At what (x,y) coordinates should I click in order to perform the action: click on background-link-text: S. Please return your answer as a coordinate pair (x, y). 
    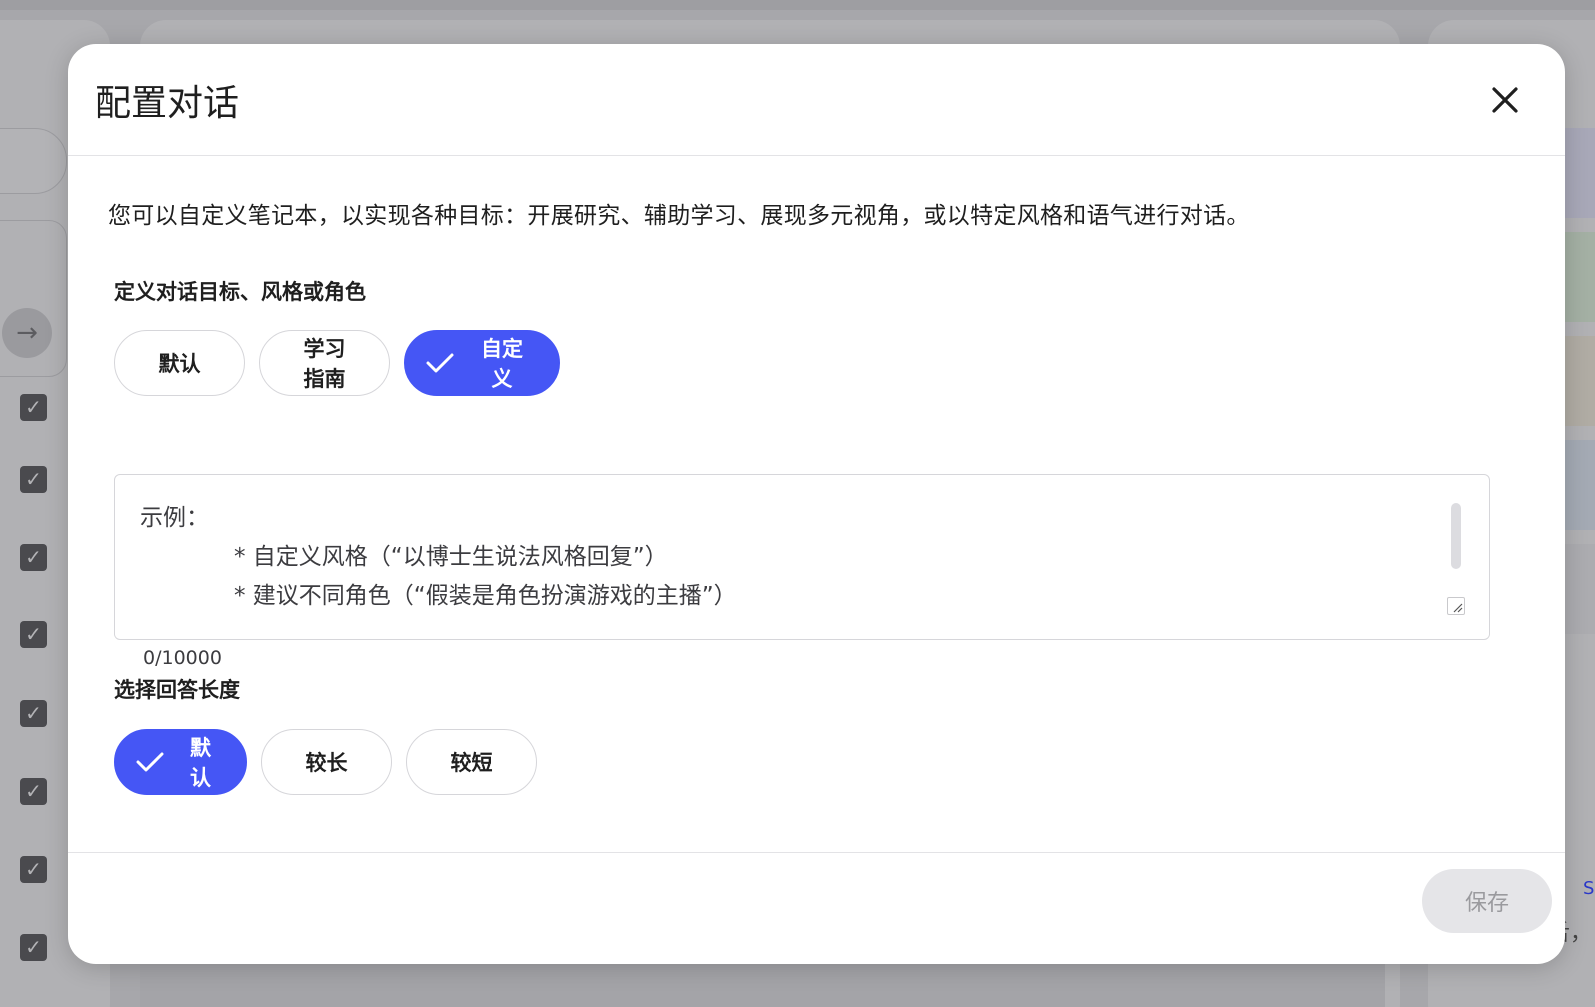
    Looking at the image, I should click on (1589, 888).